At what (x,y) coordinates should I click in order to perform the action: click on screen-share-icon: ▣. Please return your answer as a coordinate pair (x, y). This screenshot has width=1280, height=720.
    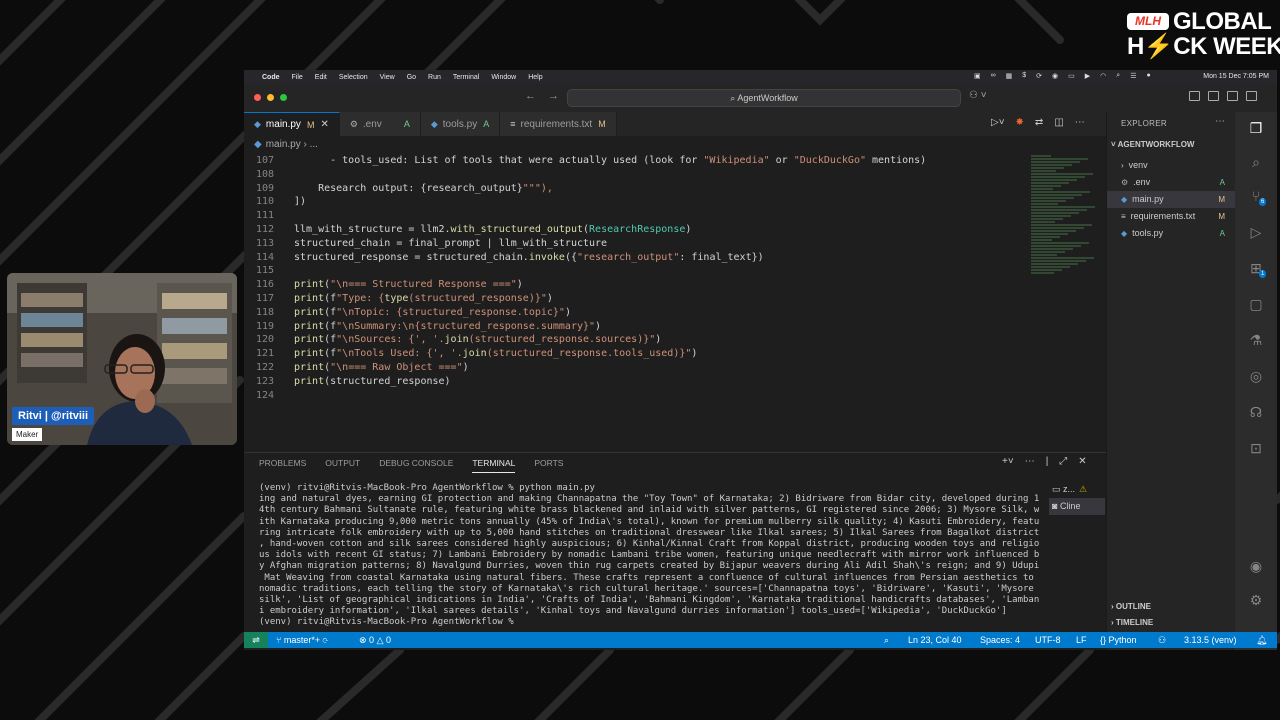
    Looking at the image, I should click on (977, 76).